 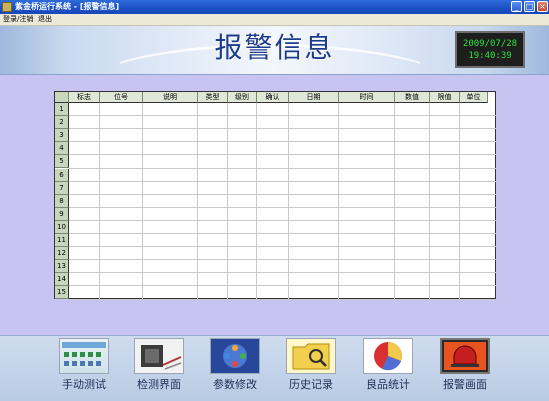 I want to click on nav-label: 参数修改, so click(x=235, y=384).